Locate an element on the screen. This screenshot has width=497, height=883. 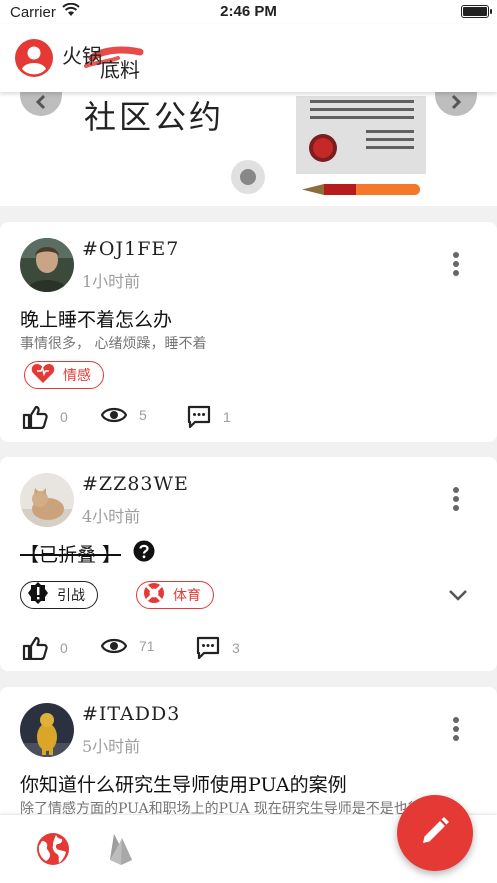
comment-button: 1 is located at coordinates (209, 417).